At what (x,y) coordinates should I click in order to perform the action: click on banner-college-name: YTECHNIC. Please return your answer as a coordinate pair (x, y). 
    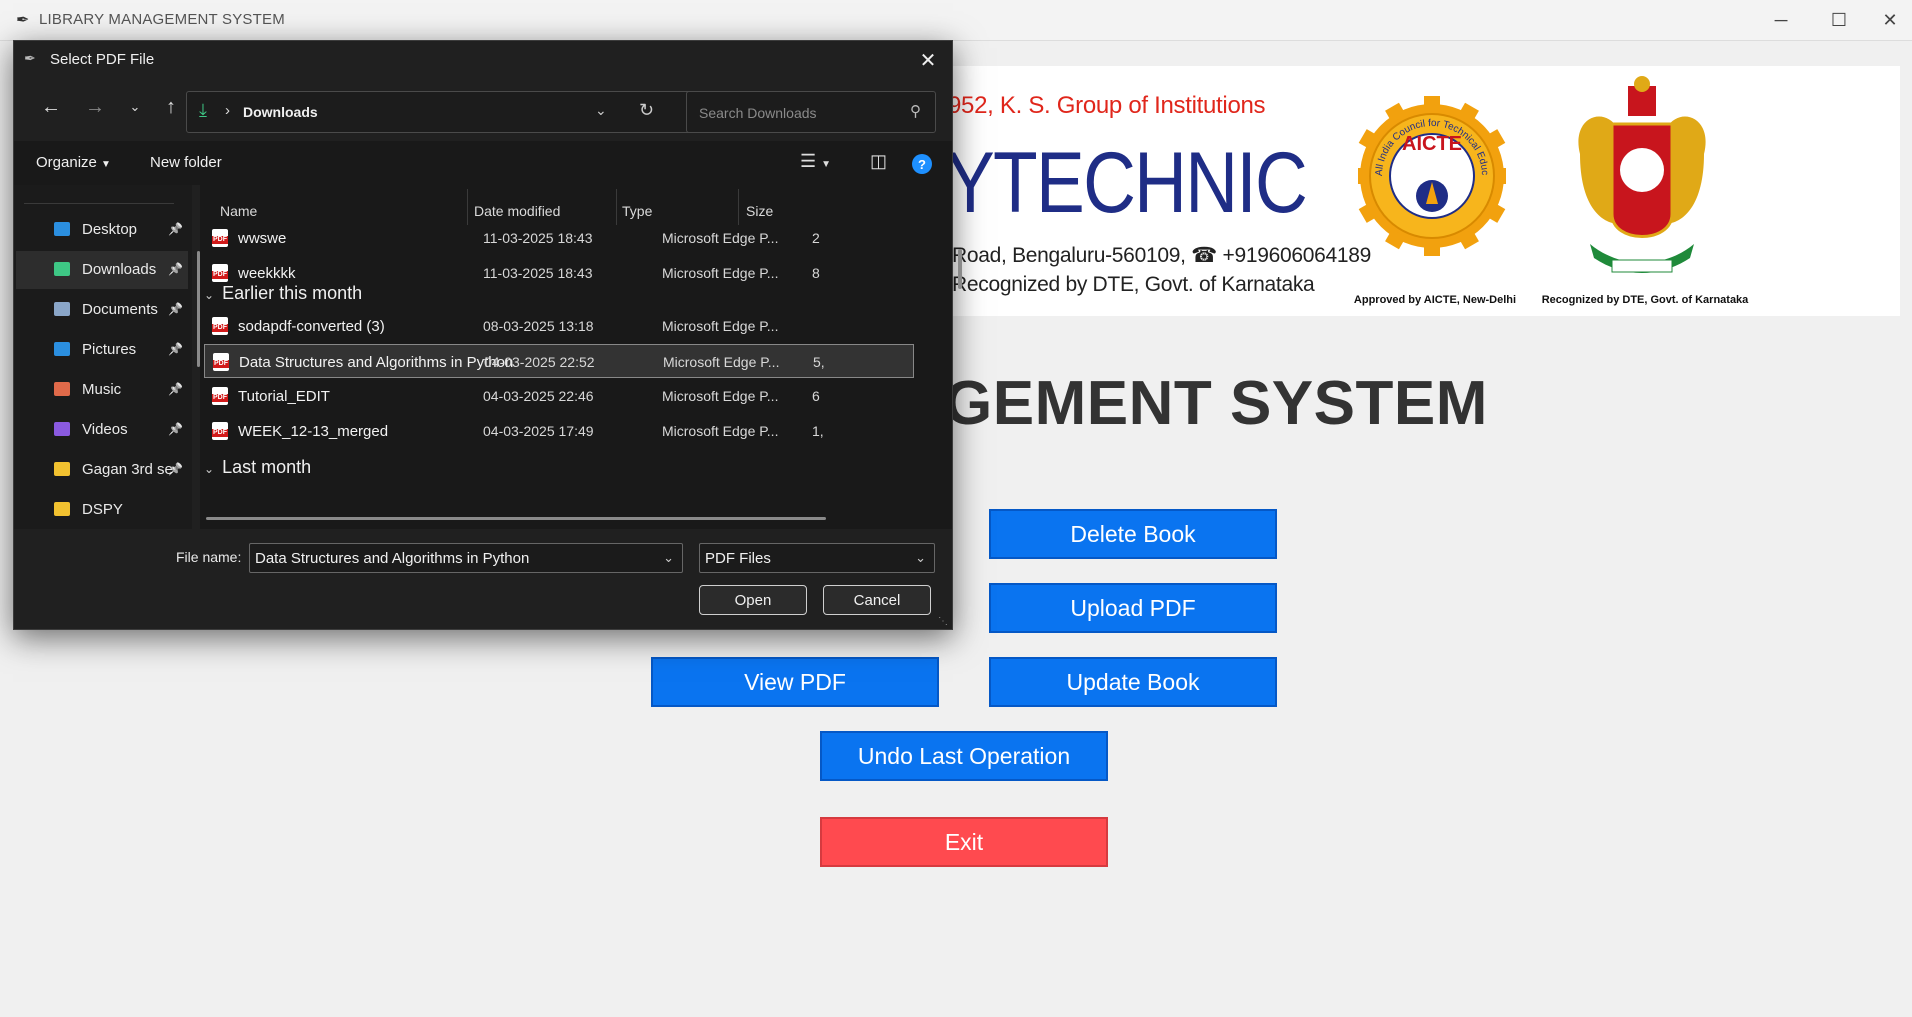
    Looking at the image, I should click on (1127, 183).